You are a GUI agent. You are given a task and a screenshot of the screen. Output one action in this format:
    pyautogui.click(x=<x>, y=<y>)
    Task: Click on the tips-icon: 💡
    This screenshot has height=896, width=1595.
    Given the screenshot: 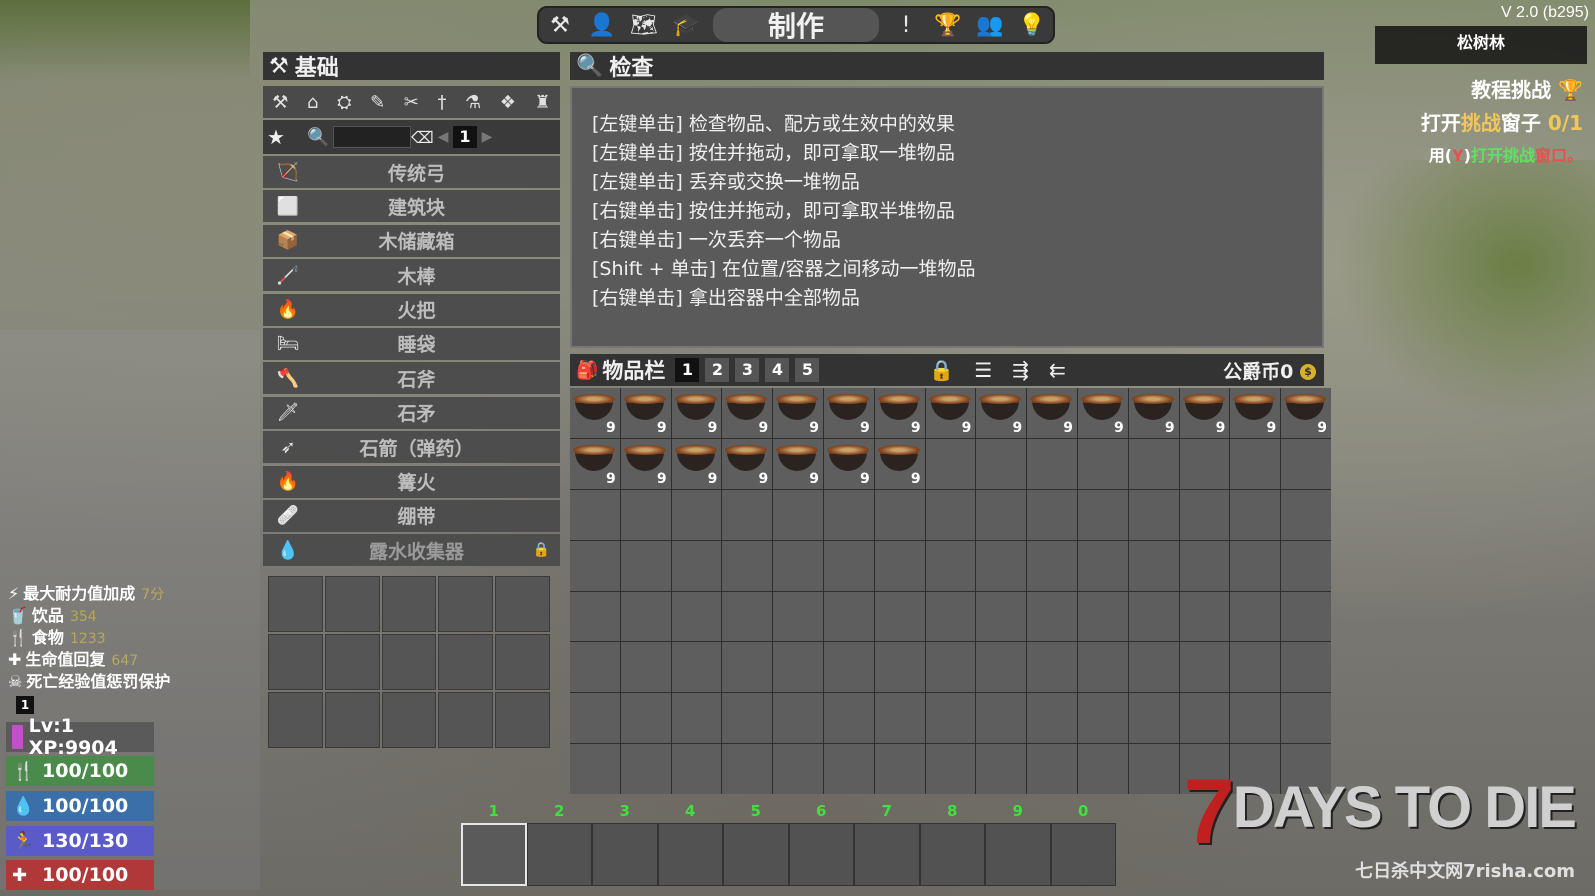 What is the action you would take?
    pyautogui.click(x=1032, y=25)
    